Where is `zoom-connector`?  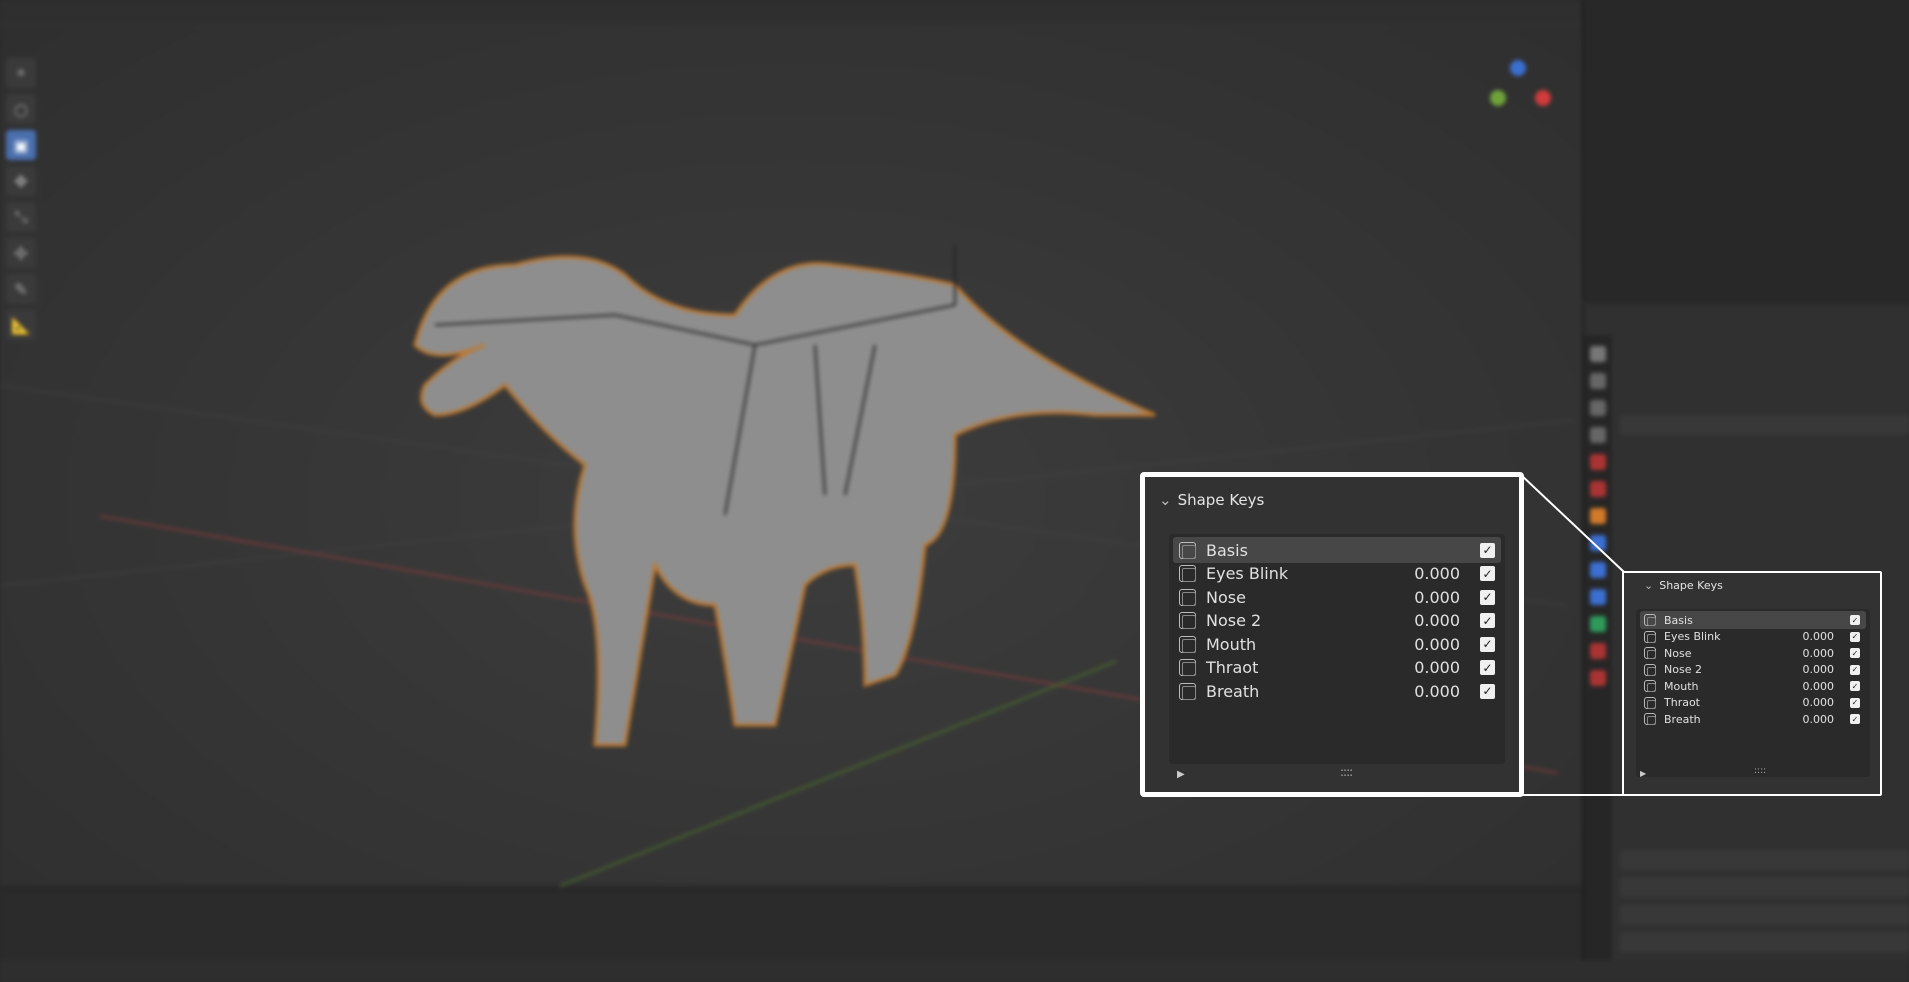 zoom-connector is located at coordinates (1572, 634).